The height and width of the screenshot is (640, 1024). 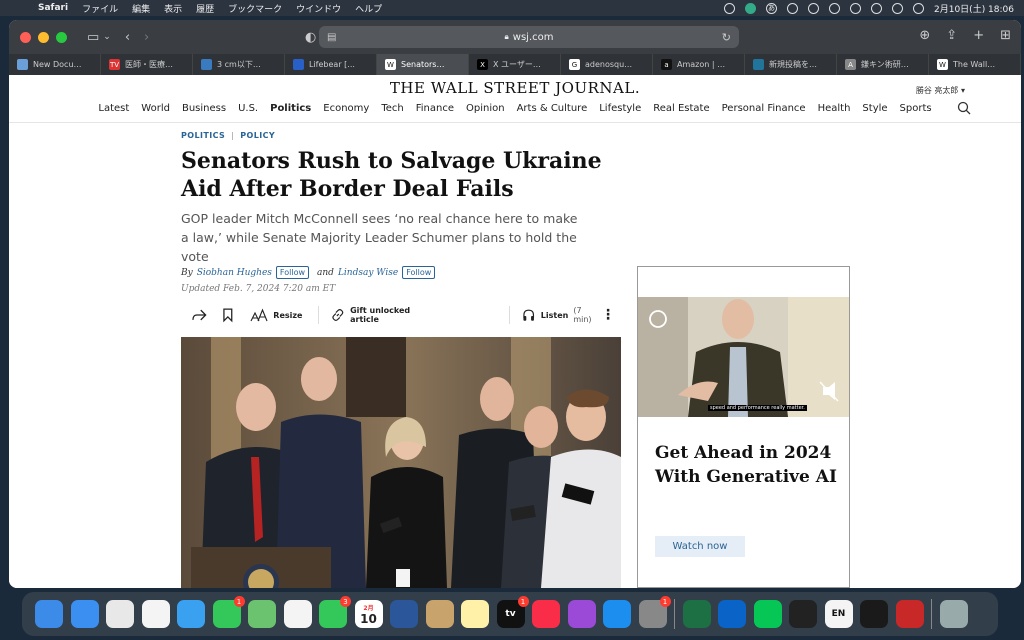 I want to click on author-link-1: Siobhan Hughes, so click(x=234, y=273).